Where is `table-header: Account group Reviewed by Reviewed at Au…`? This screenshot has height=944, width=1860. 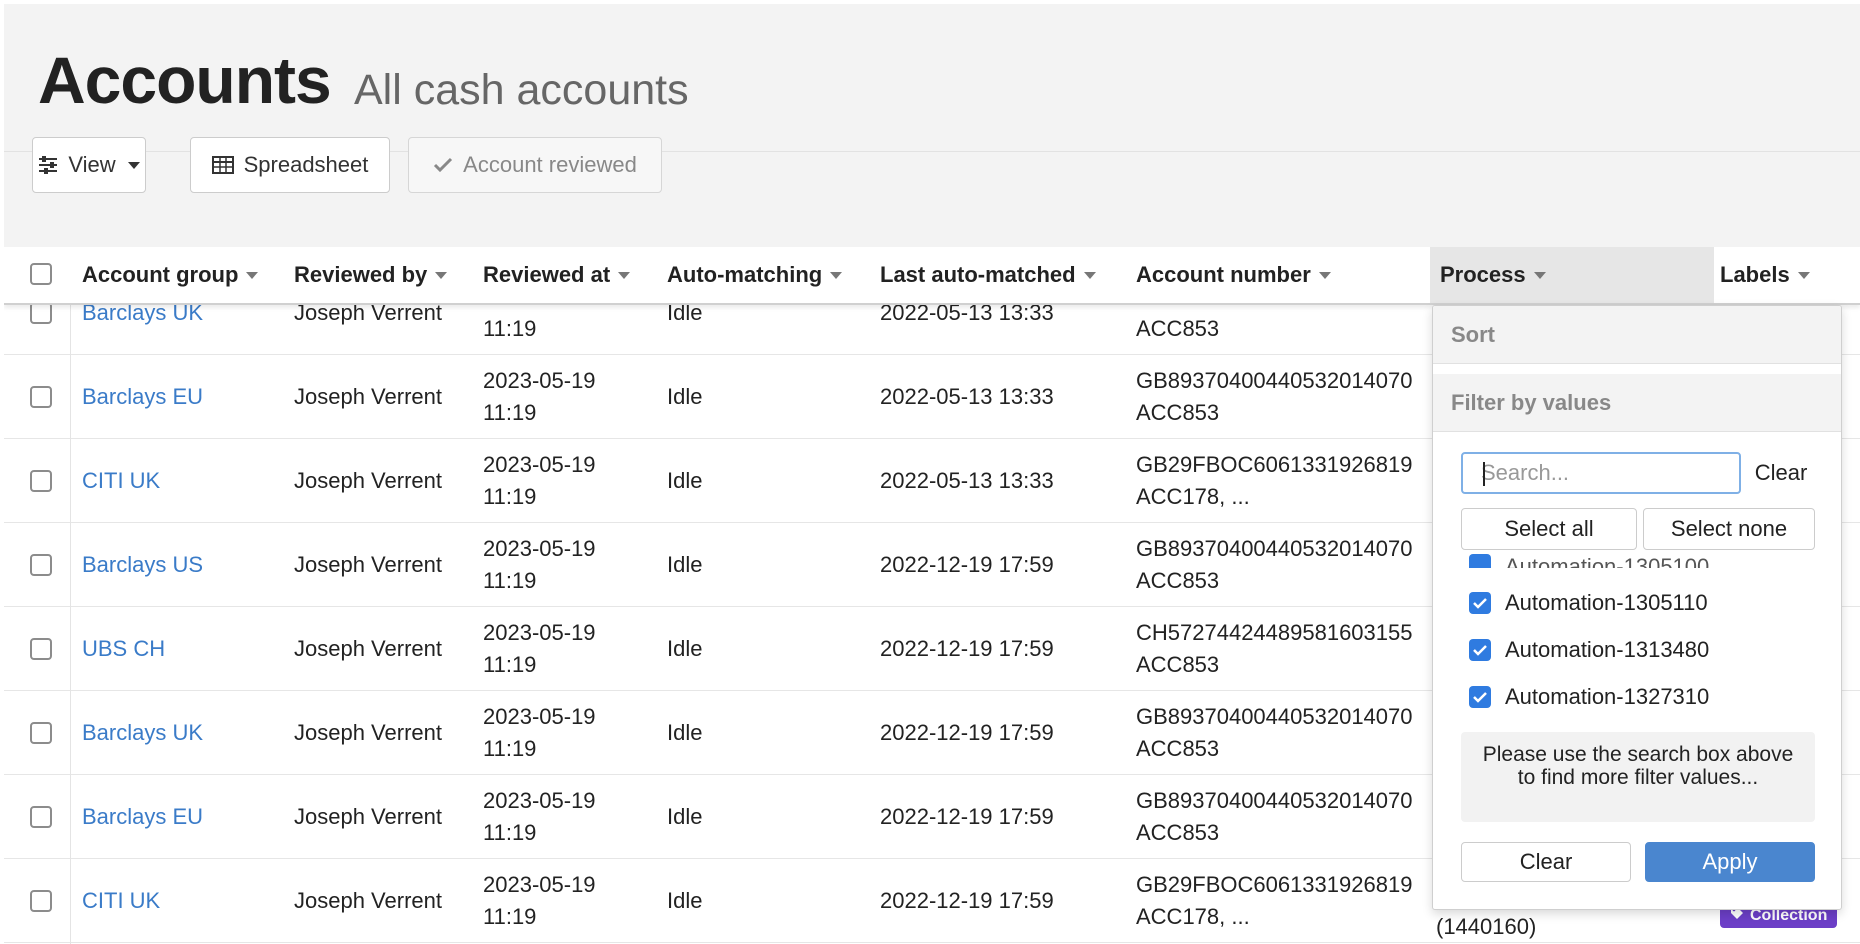
table-header: Account group Reviewed by Reviewed at Au… is located at coordinates (932, 276).